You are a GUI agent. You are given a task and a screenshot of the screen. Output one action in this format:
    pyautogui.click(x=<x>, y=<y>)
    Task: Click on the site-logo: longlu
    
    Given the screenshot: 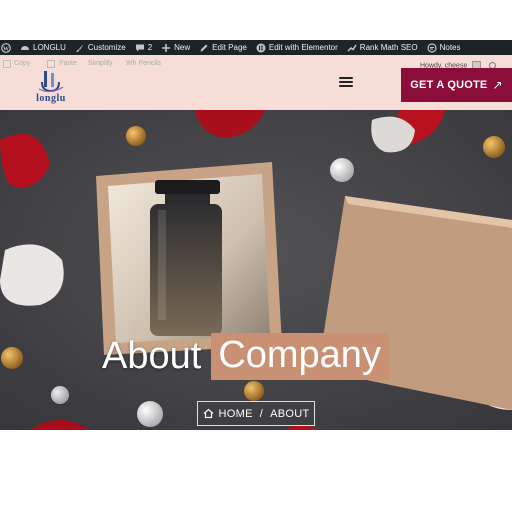 What is the action you would take?
    pyautogui.click(x=51, y=87)
    